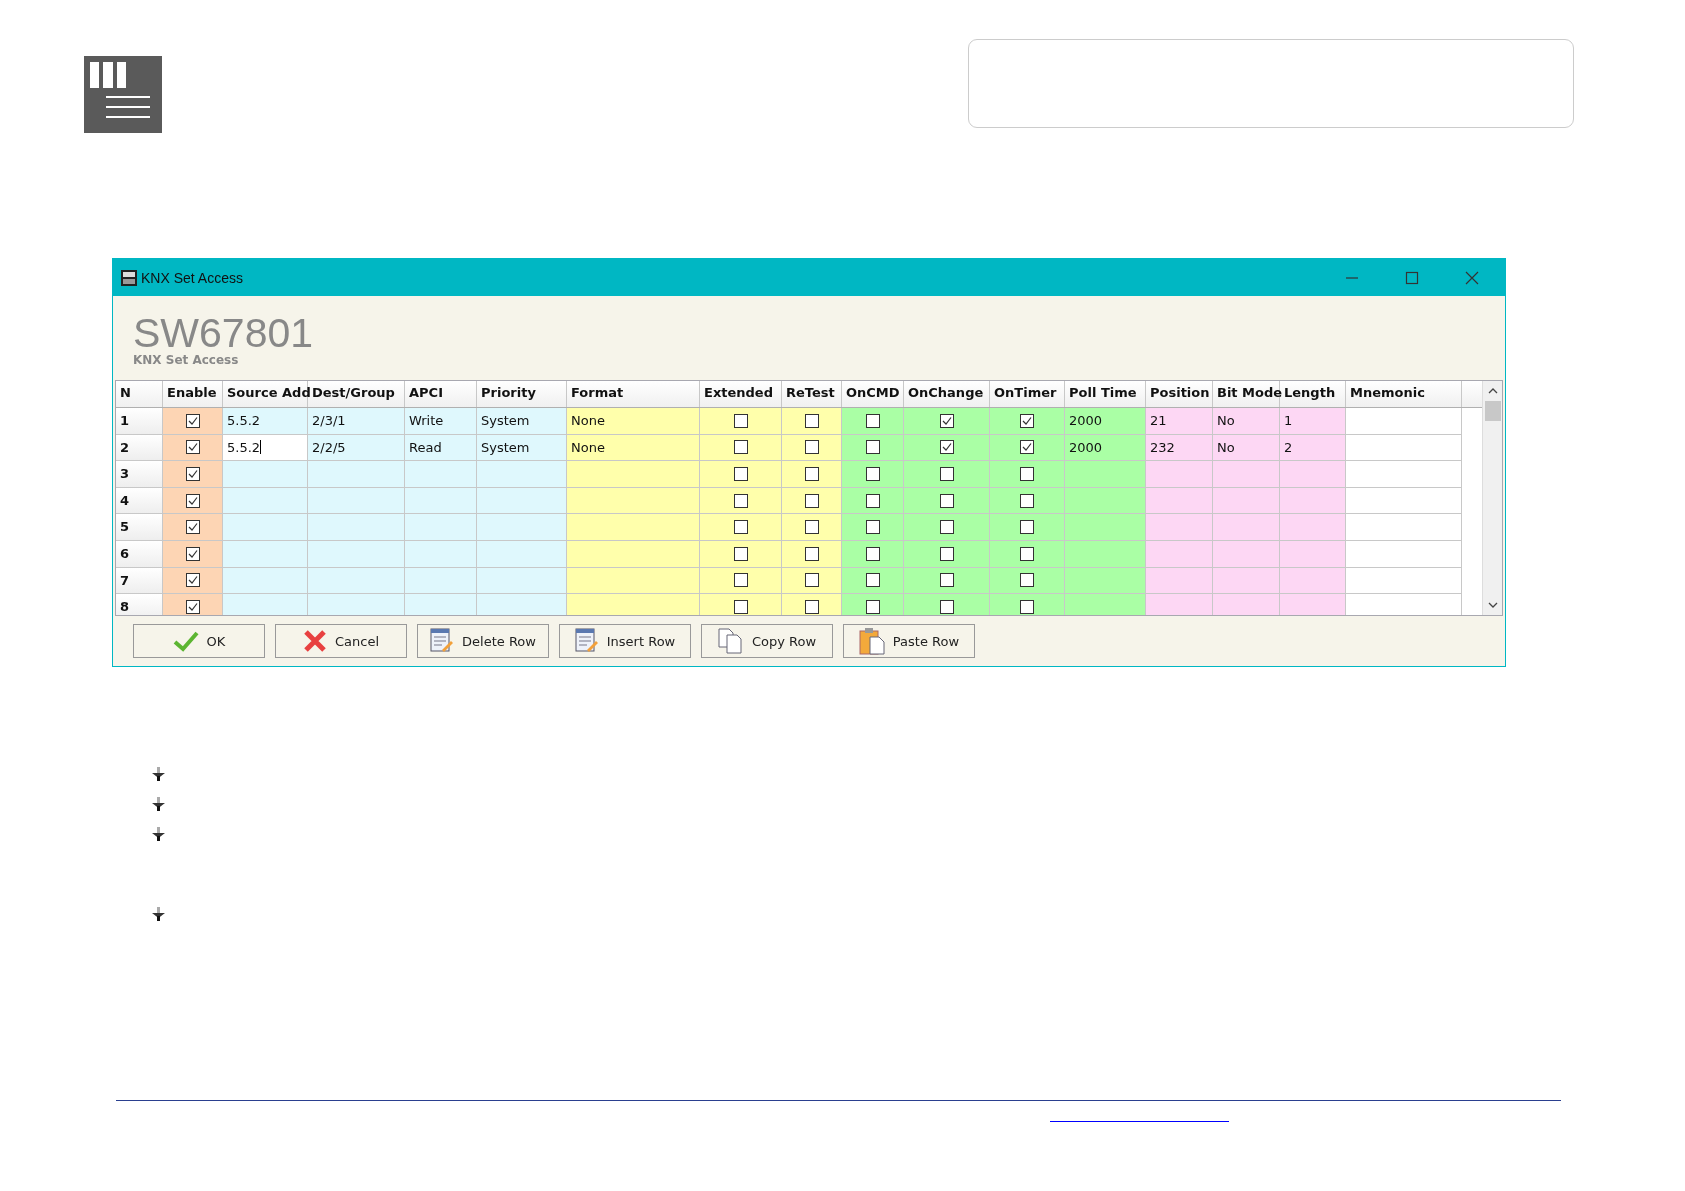  I want to click on column-header: OnCMD, so click(873, 394).